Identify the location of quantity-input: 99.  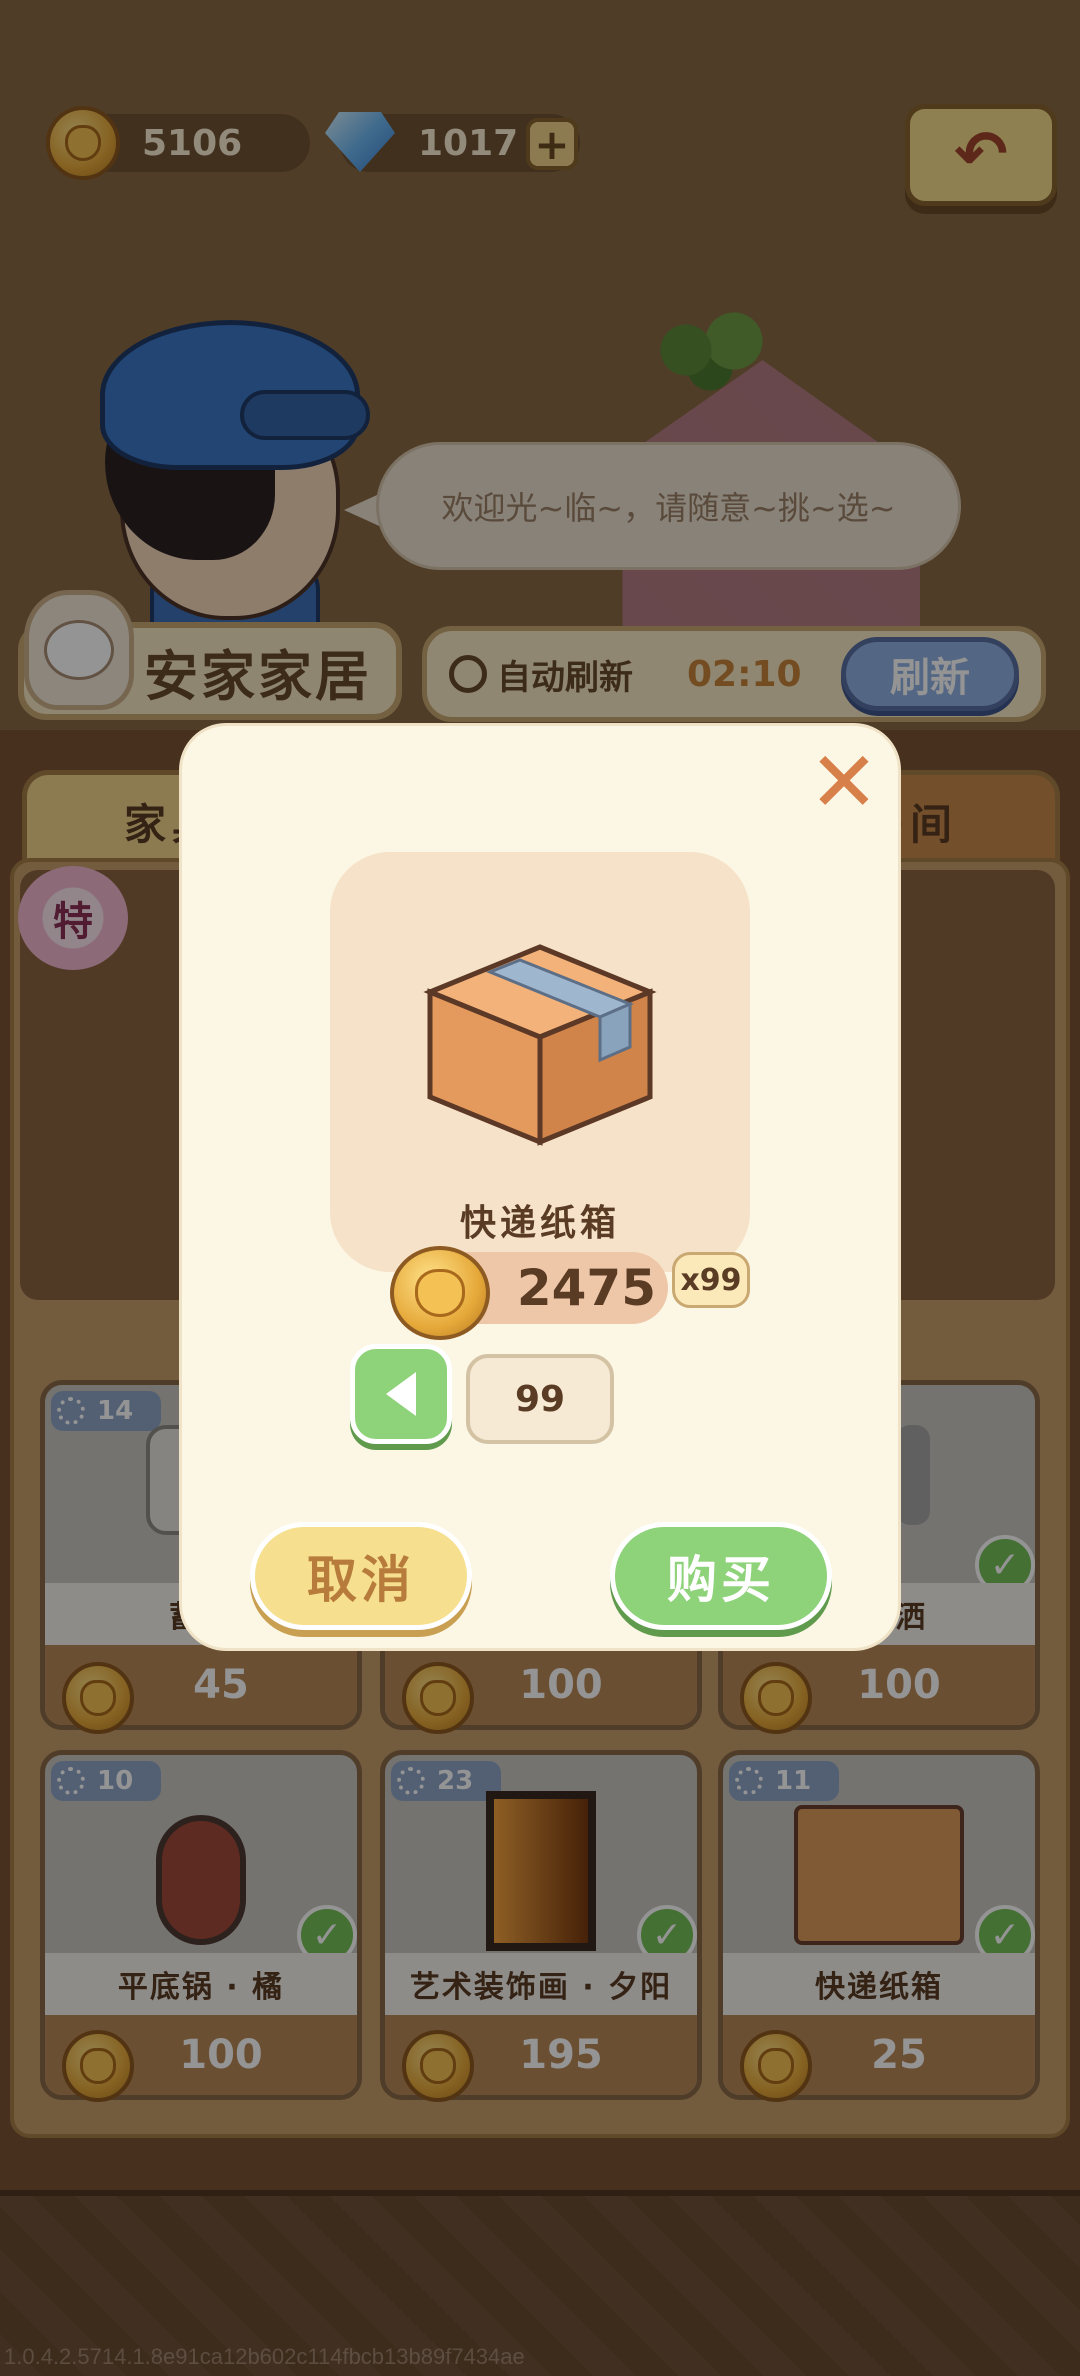
(540, 1399).